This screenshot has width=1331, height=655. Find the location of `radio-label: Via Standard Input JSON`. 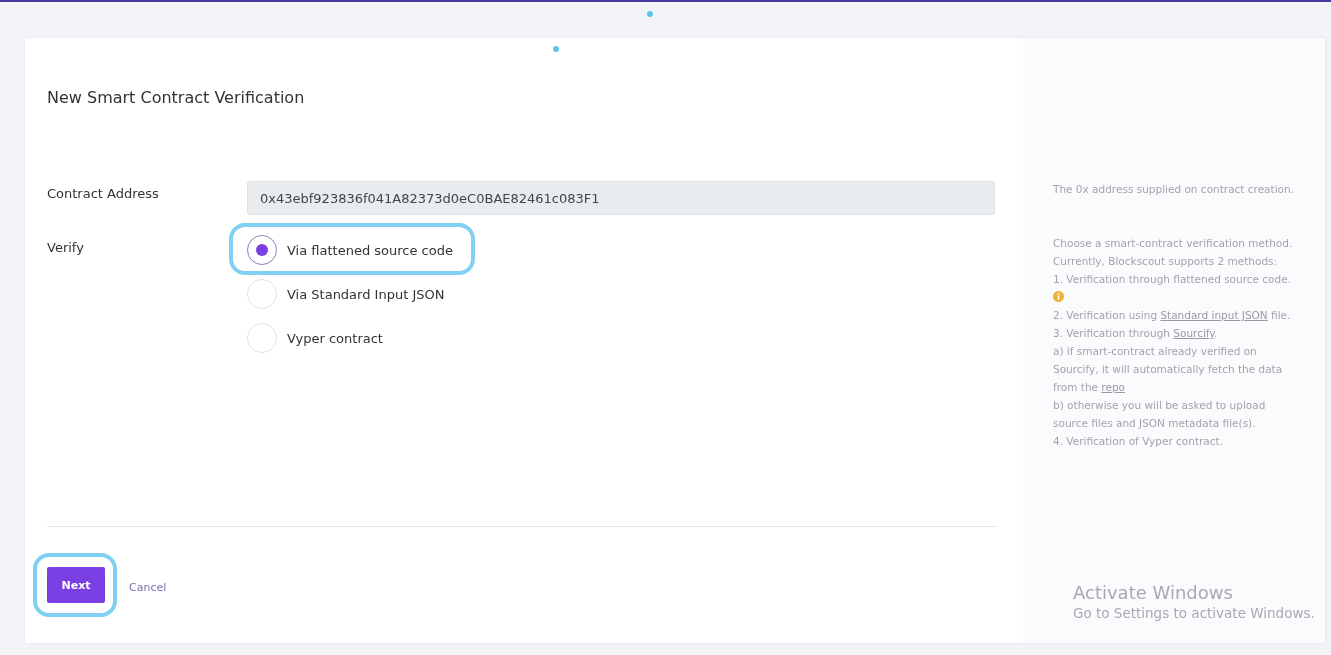

radio-label: Via Standard Input JSON is located at coordinates (366, 294).